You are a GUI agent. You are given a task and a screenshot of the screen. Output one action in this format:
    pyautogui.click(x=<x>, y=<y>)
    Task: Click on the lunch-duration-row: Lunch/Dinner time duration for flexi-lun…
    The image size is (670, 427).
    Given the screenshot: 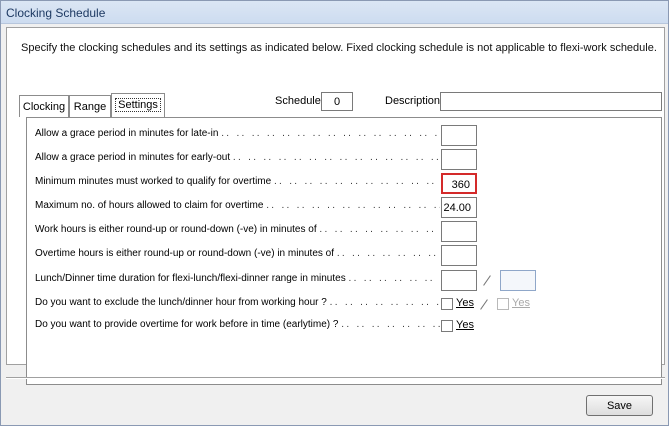 What is the action you would take?
    pyautogui.click(x=237, y=280)
    